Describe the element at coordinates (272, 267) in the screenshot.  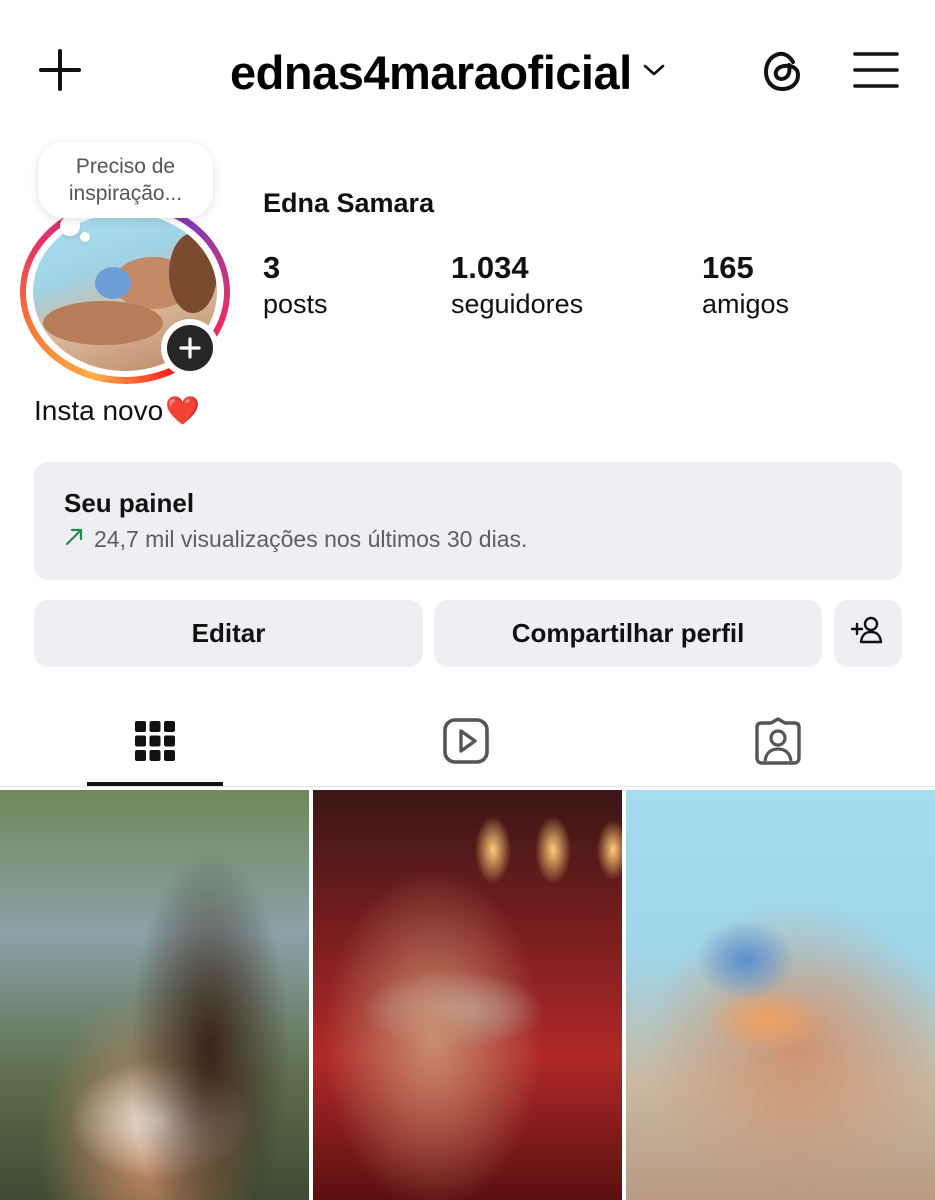
I see `posts-count: 3` at that location.